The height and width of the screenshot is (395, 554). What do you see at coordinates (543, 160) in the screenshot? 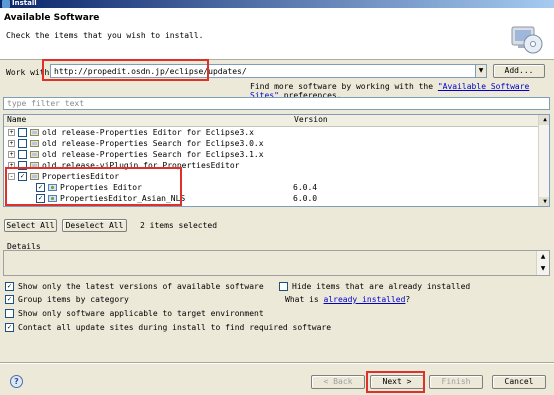
I see `tree-scrollbar: ▲ ▼` at bounding box center [543, 160].